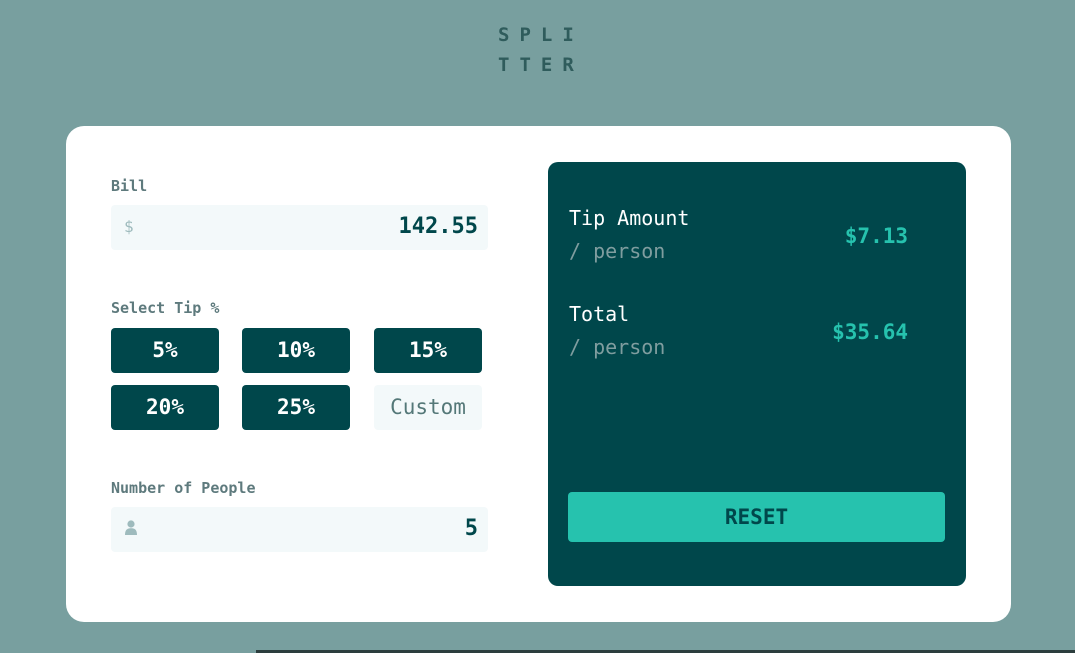 The image size is (1075, 653). I want to click on total-title: Total, so click(599, 314).